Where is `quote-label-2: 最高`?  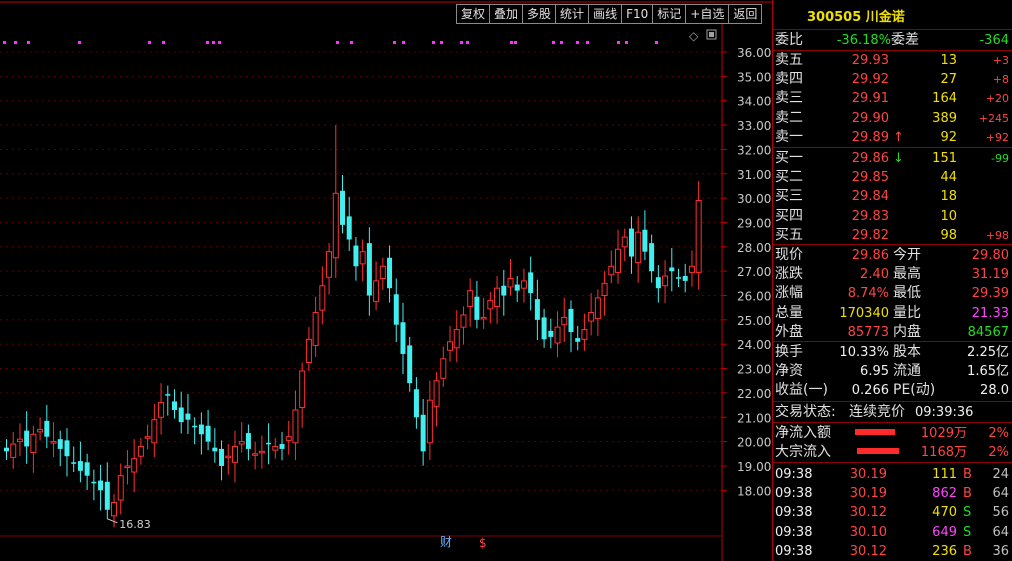
quote-label-2: 最高 is located at coordinates (907, 274).